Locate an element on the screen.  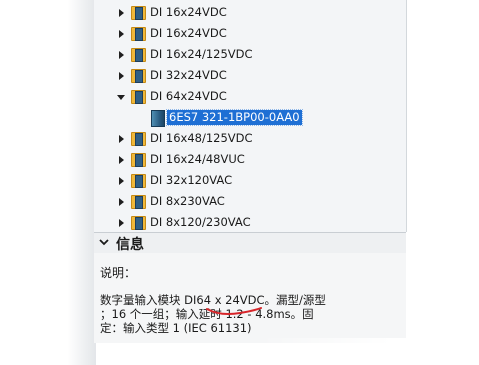
description-line: 定：输入类型 1 (IEC 61131) is located at coordinates (176, 328).